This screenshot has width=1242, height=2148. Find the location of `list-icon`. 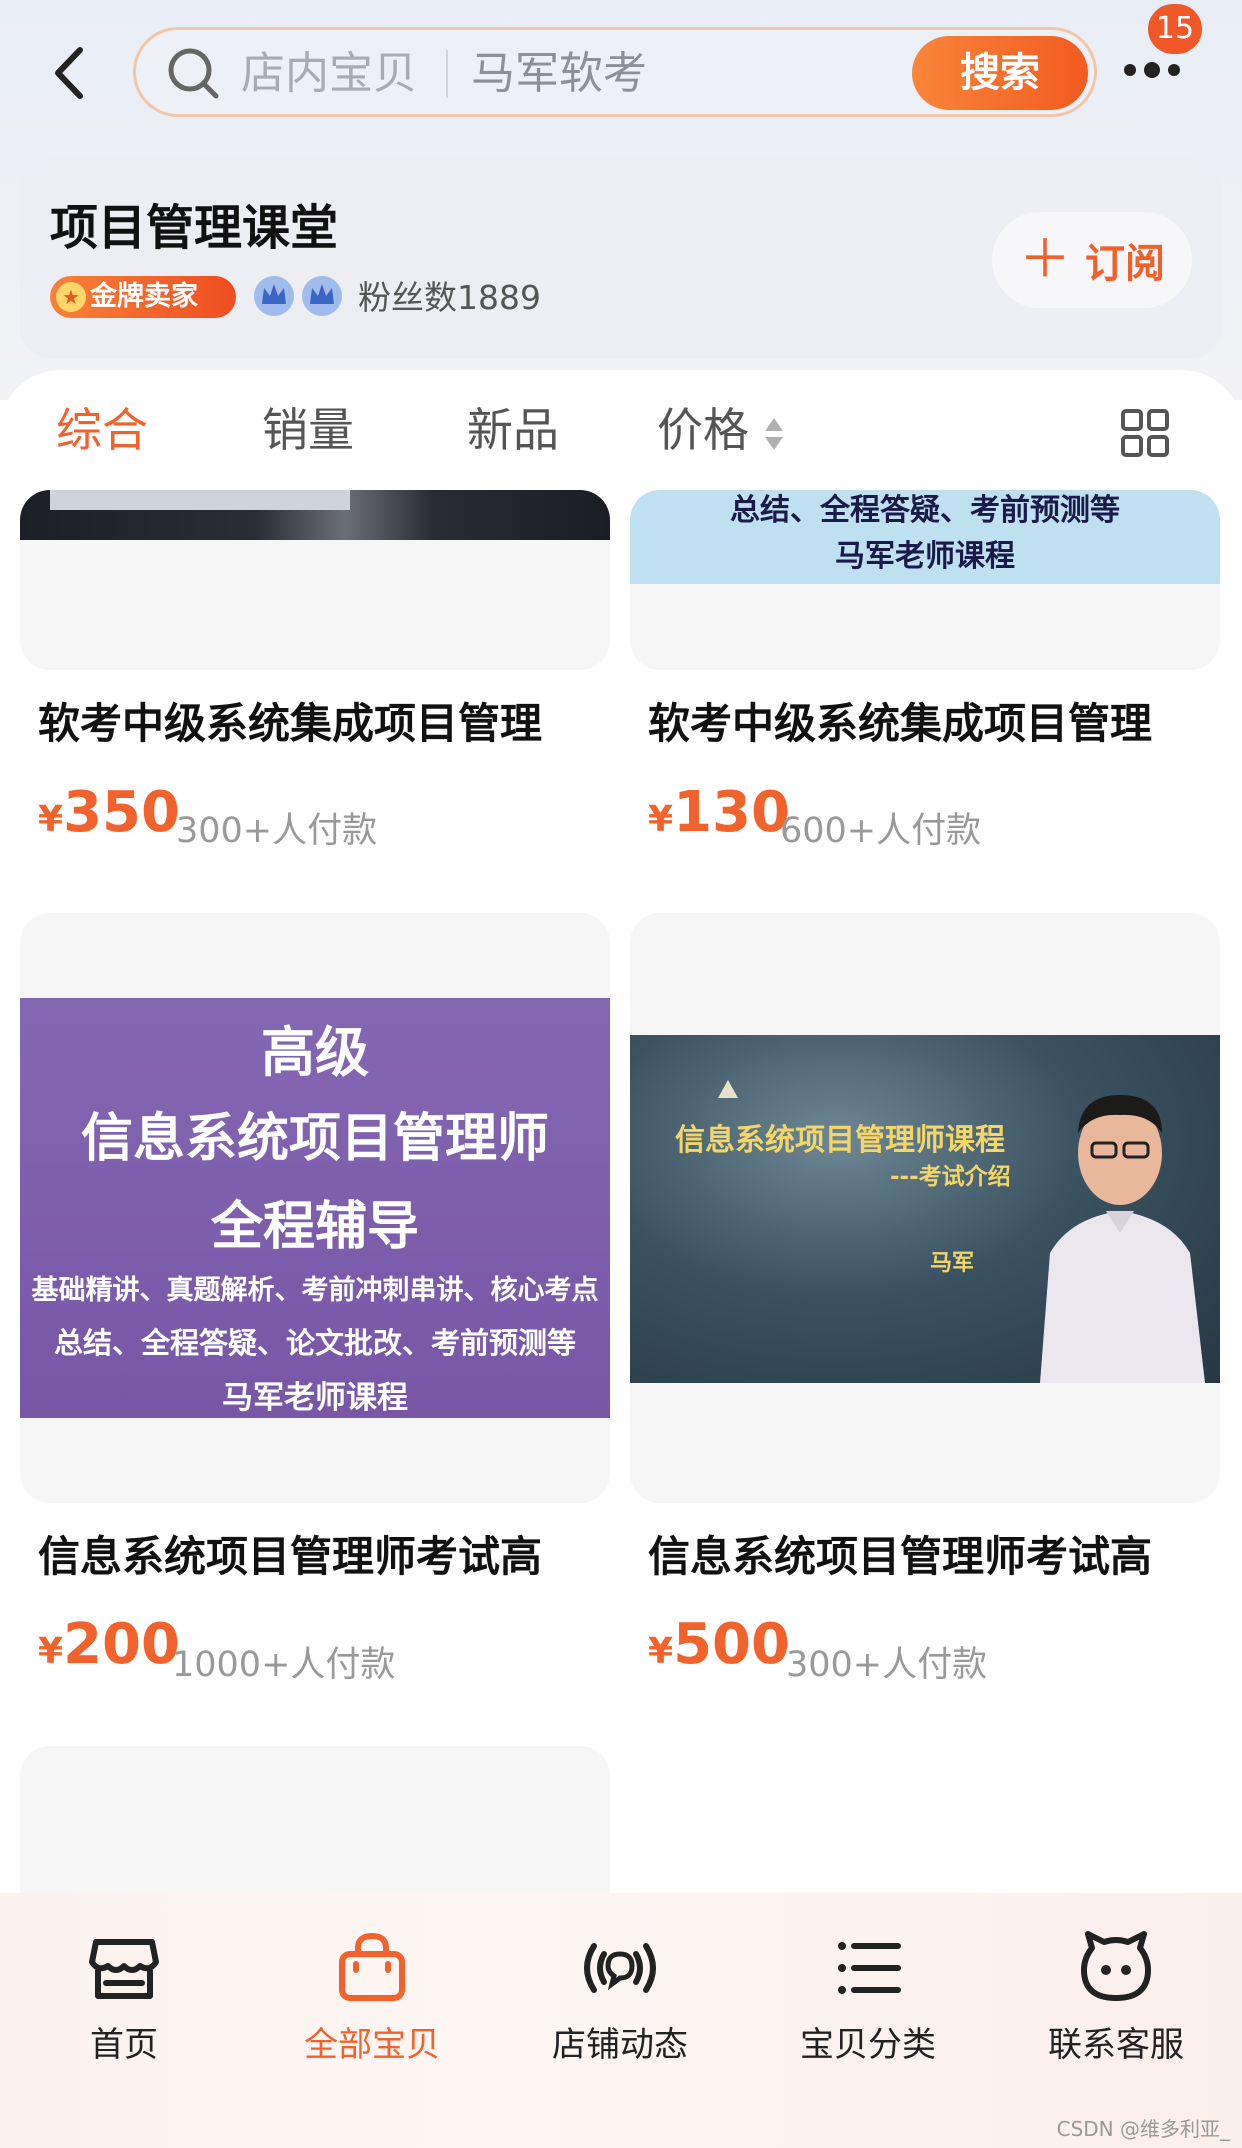

list-icon is located at coordinates (869, 1968).